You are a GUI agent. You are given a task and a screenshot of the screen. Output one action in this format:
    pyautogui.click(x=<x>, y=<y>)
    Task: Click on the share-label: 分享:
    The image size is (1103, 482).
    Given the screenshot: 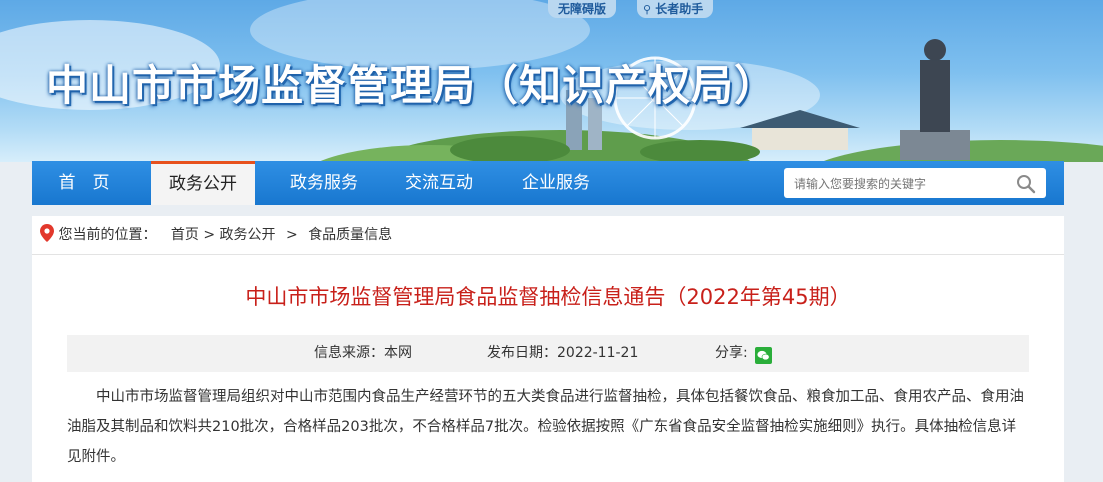 What is the action you would take?
    pyautogui.click(x=731, y=353)
    